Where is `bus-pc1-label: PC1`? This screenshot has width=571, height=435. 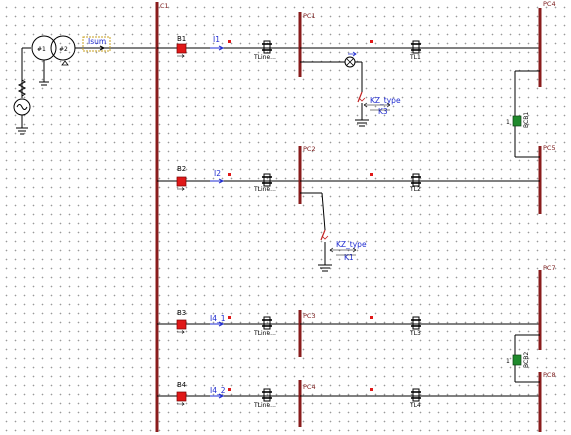 bus-pc1-label: PC1 is located at coordinates (309, 16).